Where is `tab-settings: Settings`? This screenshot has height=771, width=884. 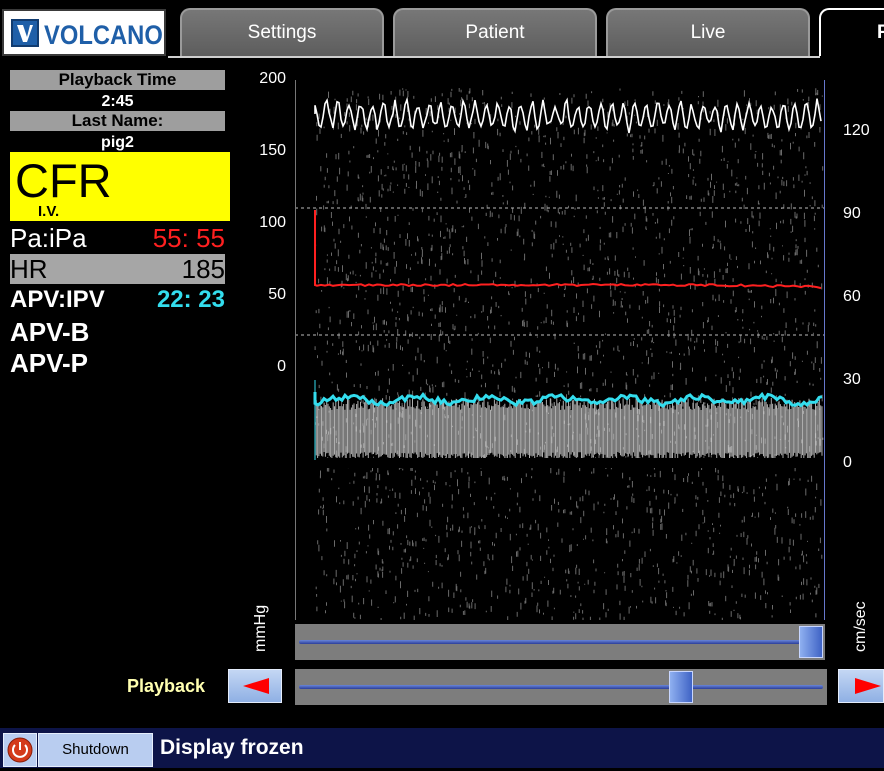 tab-settings: Settings is located at coordinates (282, 32).